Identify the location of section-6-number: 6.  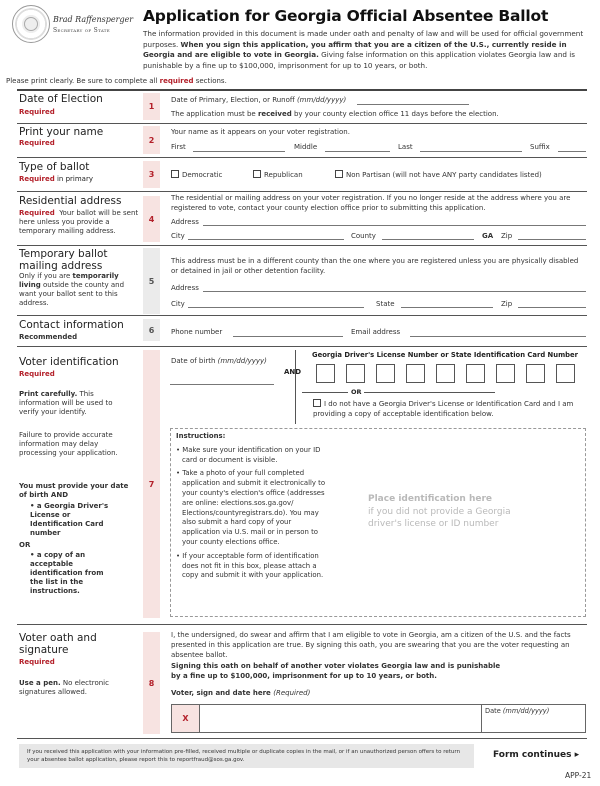
(151, 330).